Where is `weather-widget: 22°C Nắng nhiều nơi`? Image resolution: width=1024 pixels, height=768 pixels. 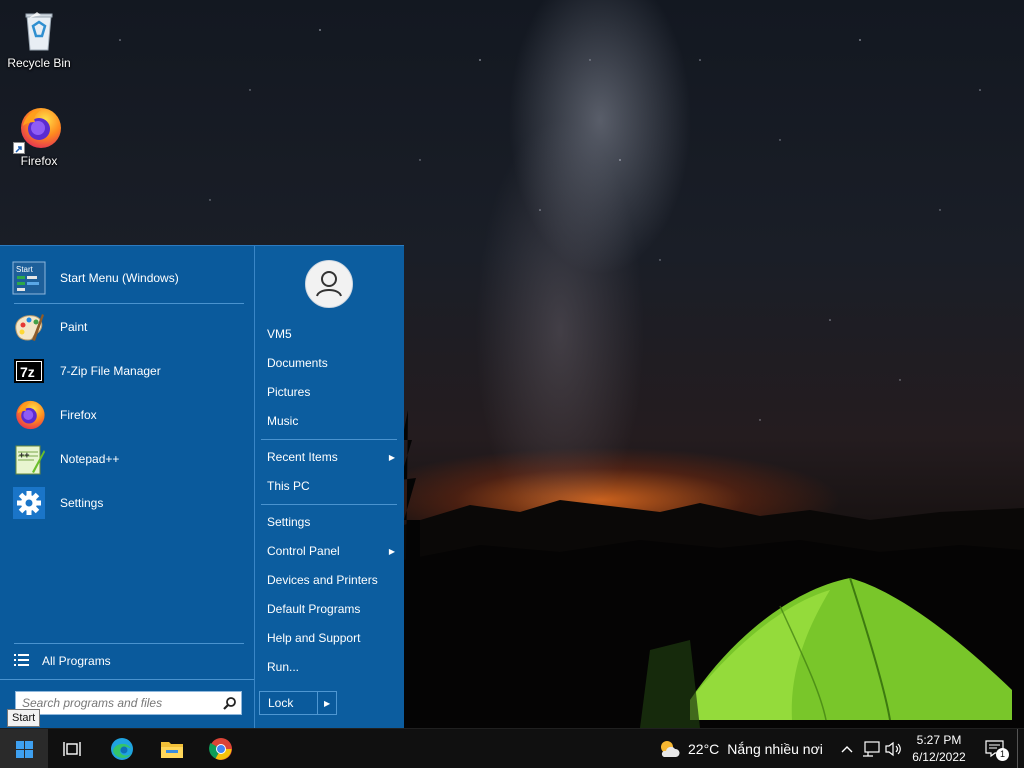 weather-widget: 22°C Nắng nhiều nơi is located at coordinates (740, 748).